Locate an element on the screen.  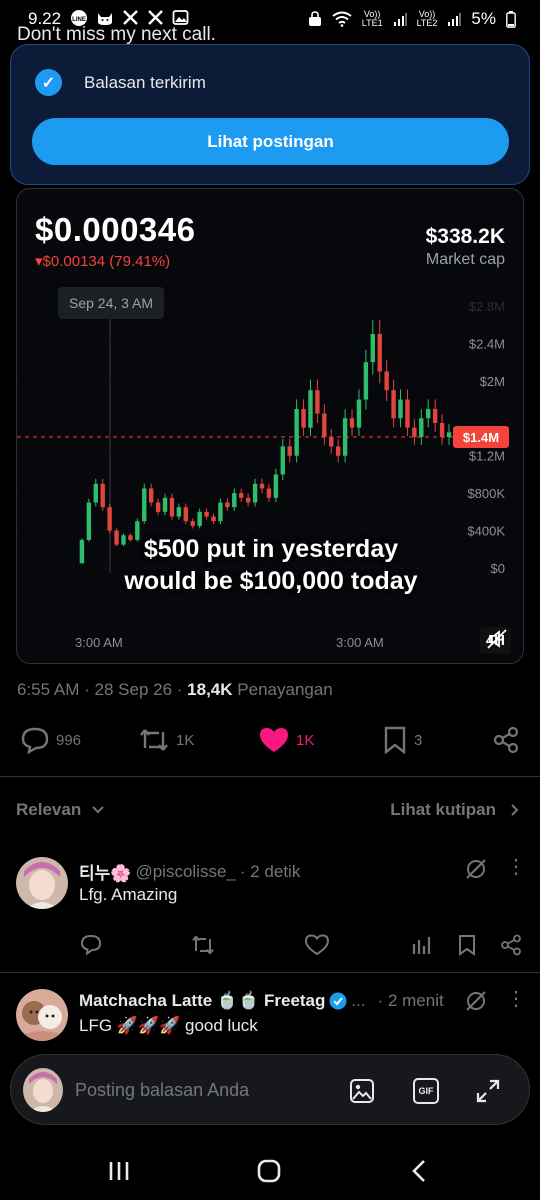
tweet-time: 6:55 AM is located at coordinates (48, 689).